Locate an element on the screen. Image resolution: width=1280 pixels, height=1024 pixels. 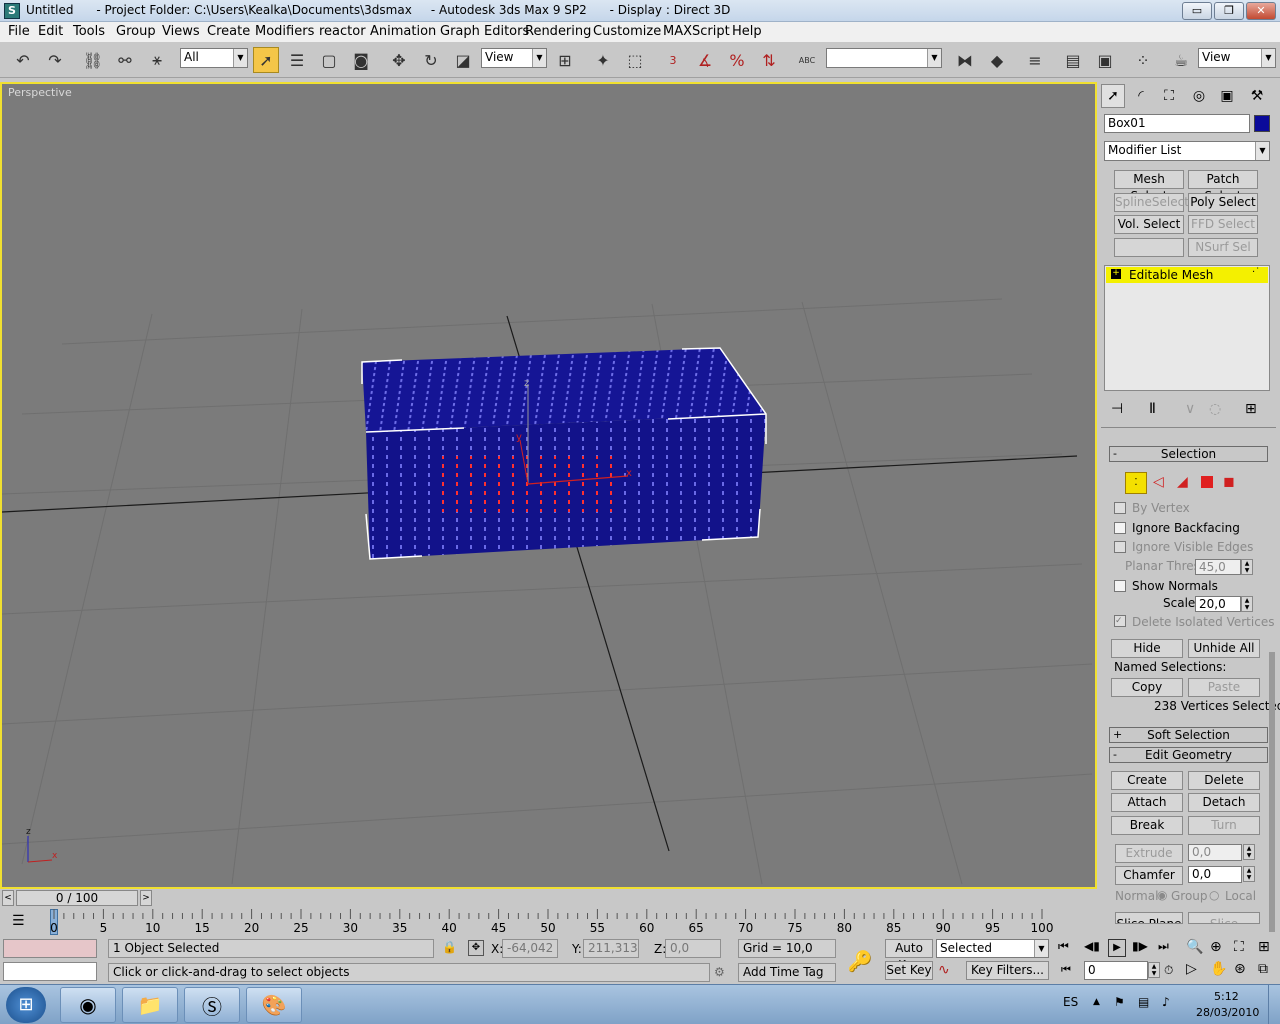
paint-taskbar-icon: 🎨 is located at coordinates (274, 1005).